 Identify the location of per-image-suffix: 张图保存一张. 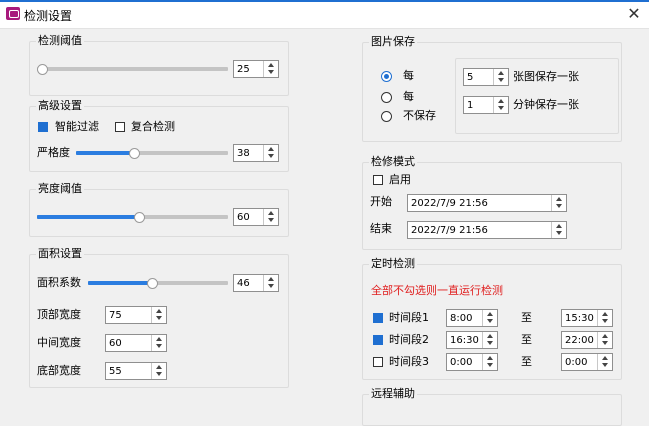
(546, 76).